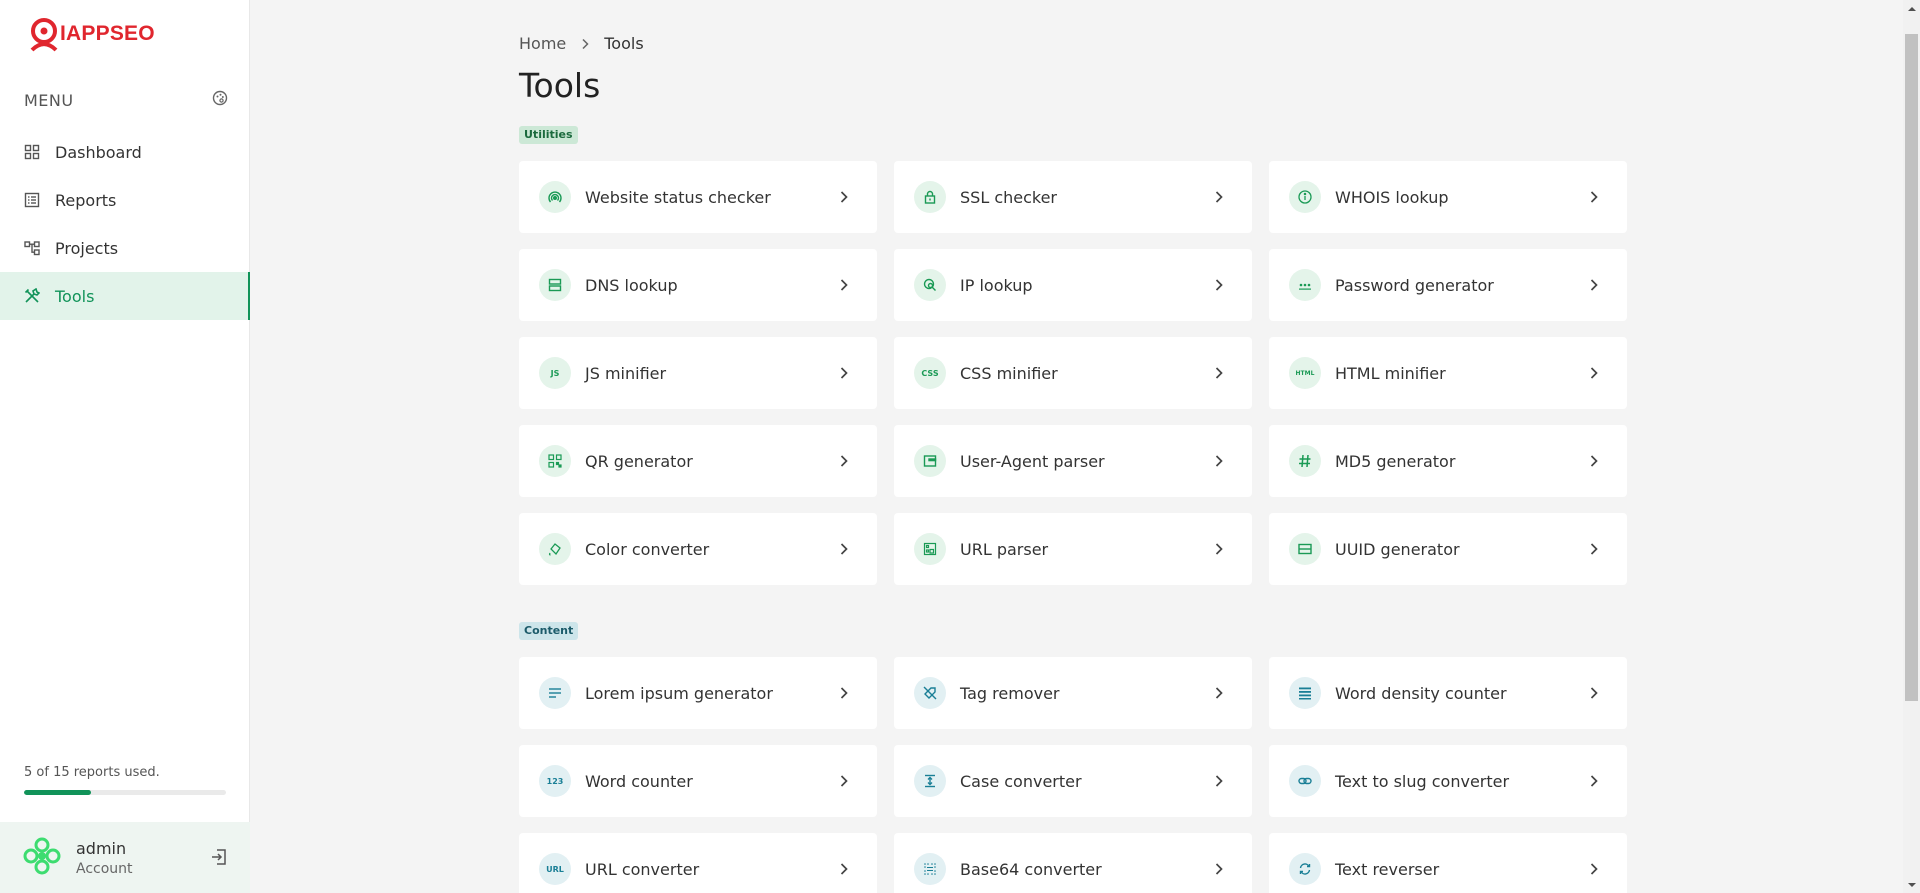  What do you see at coordinates (1397, 549) in the screenshot?
I see `tool-card-label: UUID generator` at bounding box center [1397, 549].